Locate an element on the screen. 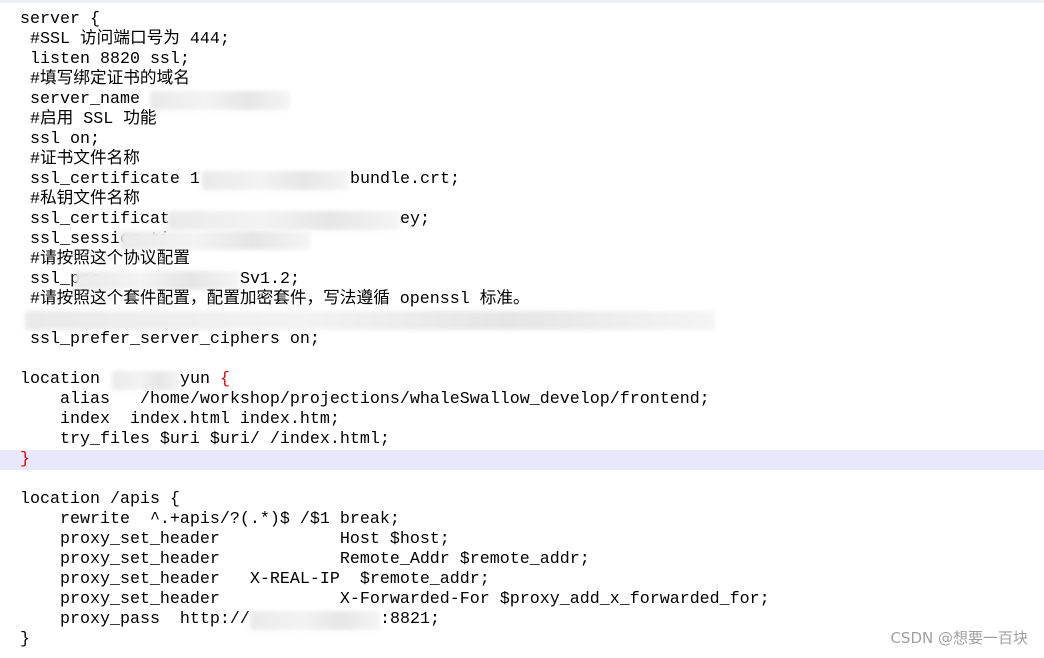 The height and width of the screenshot is (658, 1044). code-text: location is located at coordinates (65, 379).